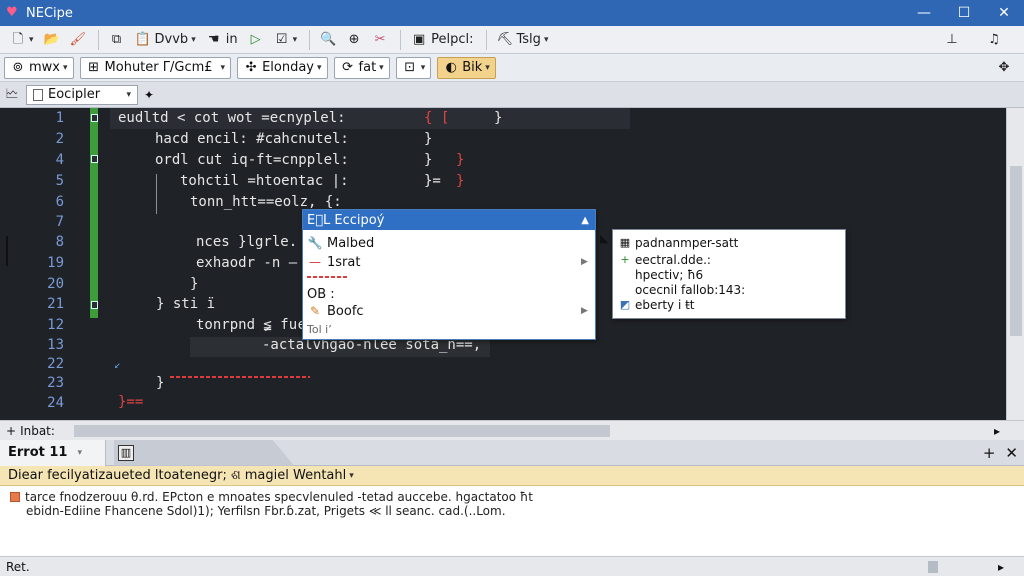 Image resolution: width=1024 pixels, height=576 pixels. I want to click on move-button: ✥, so click(1004, 68).